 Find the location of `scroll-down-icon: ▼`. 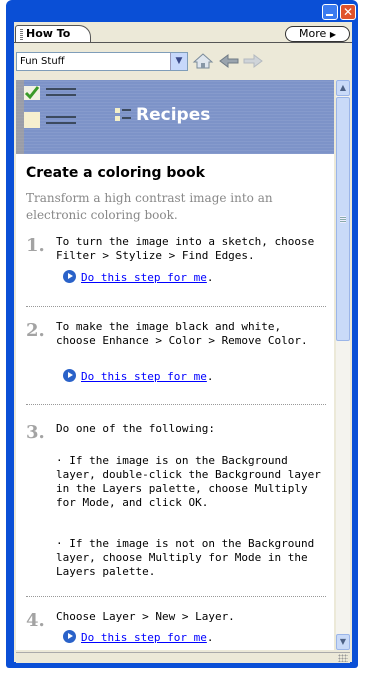

scroll-down-icon: ▼ is located at coordinates (343, 642).